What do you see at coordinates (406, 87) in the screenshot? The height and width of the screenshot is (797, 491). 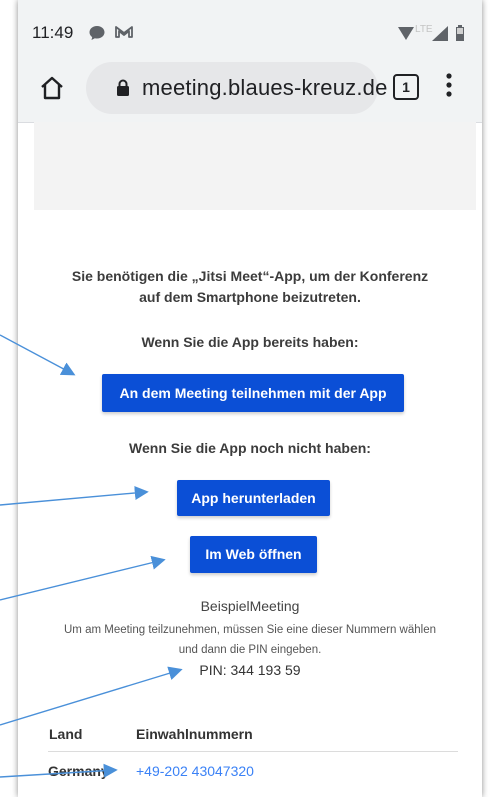 I see `tab-switcher-button: 1` at bounding box center [406, 87].